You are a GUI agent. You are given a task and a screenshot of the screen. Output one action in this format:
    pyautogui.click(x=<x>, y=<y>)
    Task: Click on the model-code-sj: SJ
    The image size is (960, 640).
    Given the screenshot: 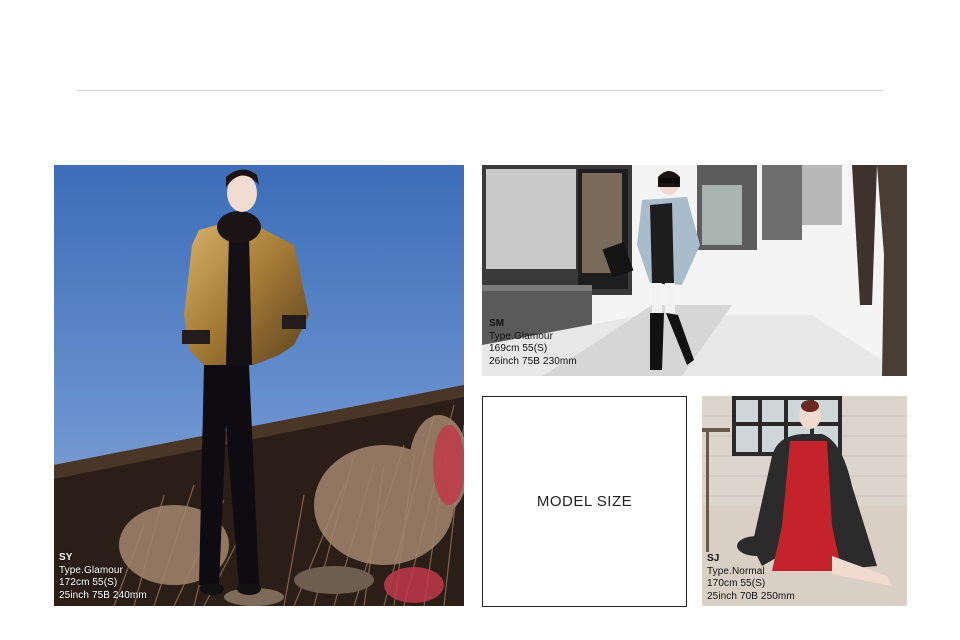 What is the action you would take?
    pyautogui.click(x=713, y=558)
    